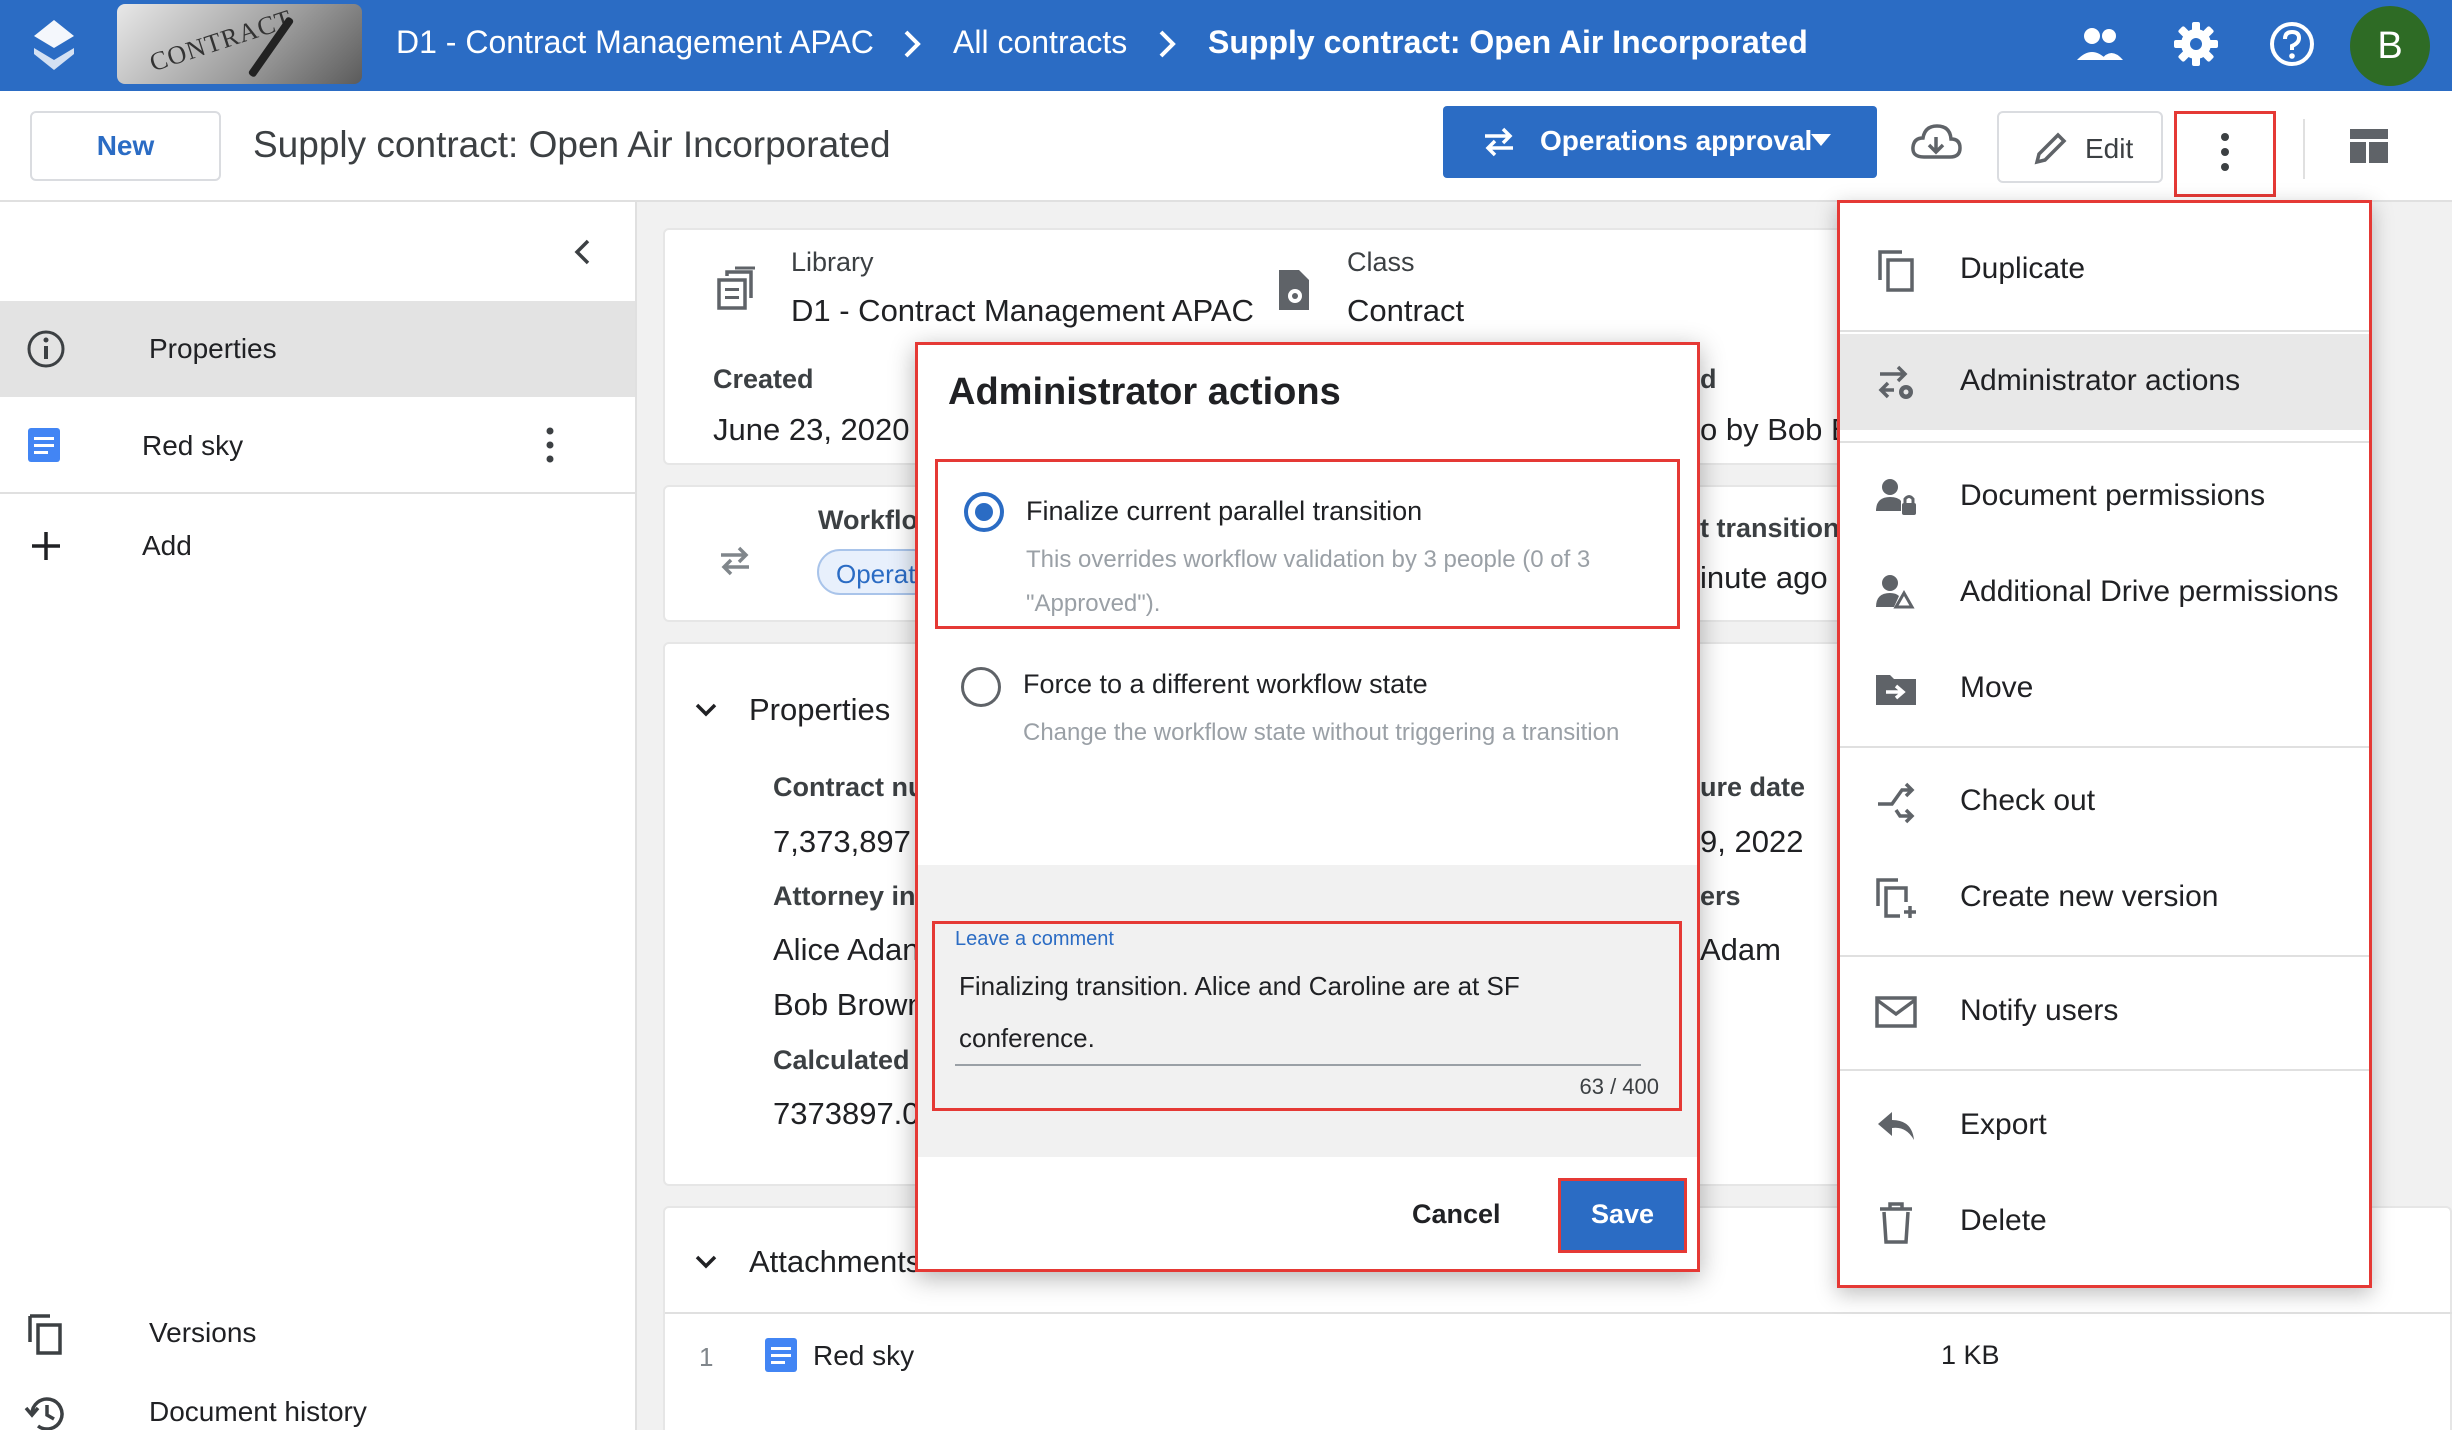 This screenshot has width=2452, height=1430. What do you see at coordinates (2104, 1012) in the screenshot?
I see `menu-item-notify-users: Notify users` at bounding box center [2104, 1012].